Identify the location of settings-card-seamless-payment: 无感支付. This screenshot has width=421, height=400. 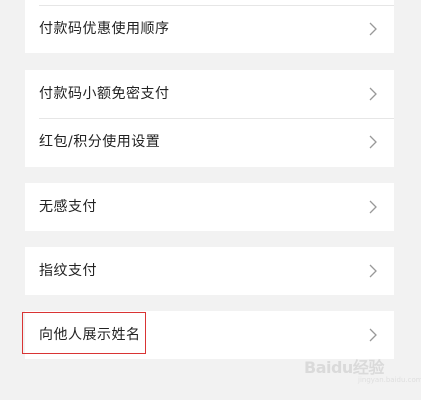
(209, 207).